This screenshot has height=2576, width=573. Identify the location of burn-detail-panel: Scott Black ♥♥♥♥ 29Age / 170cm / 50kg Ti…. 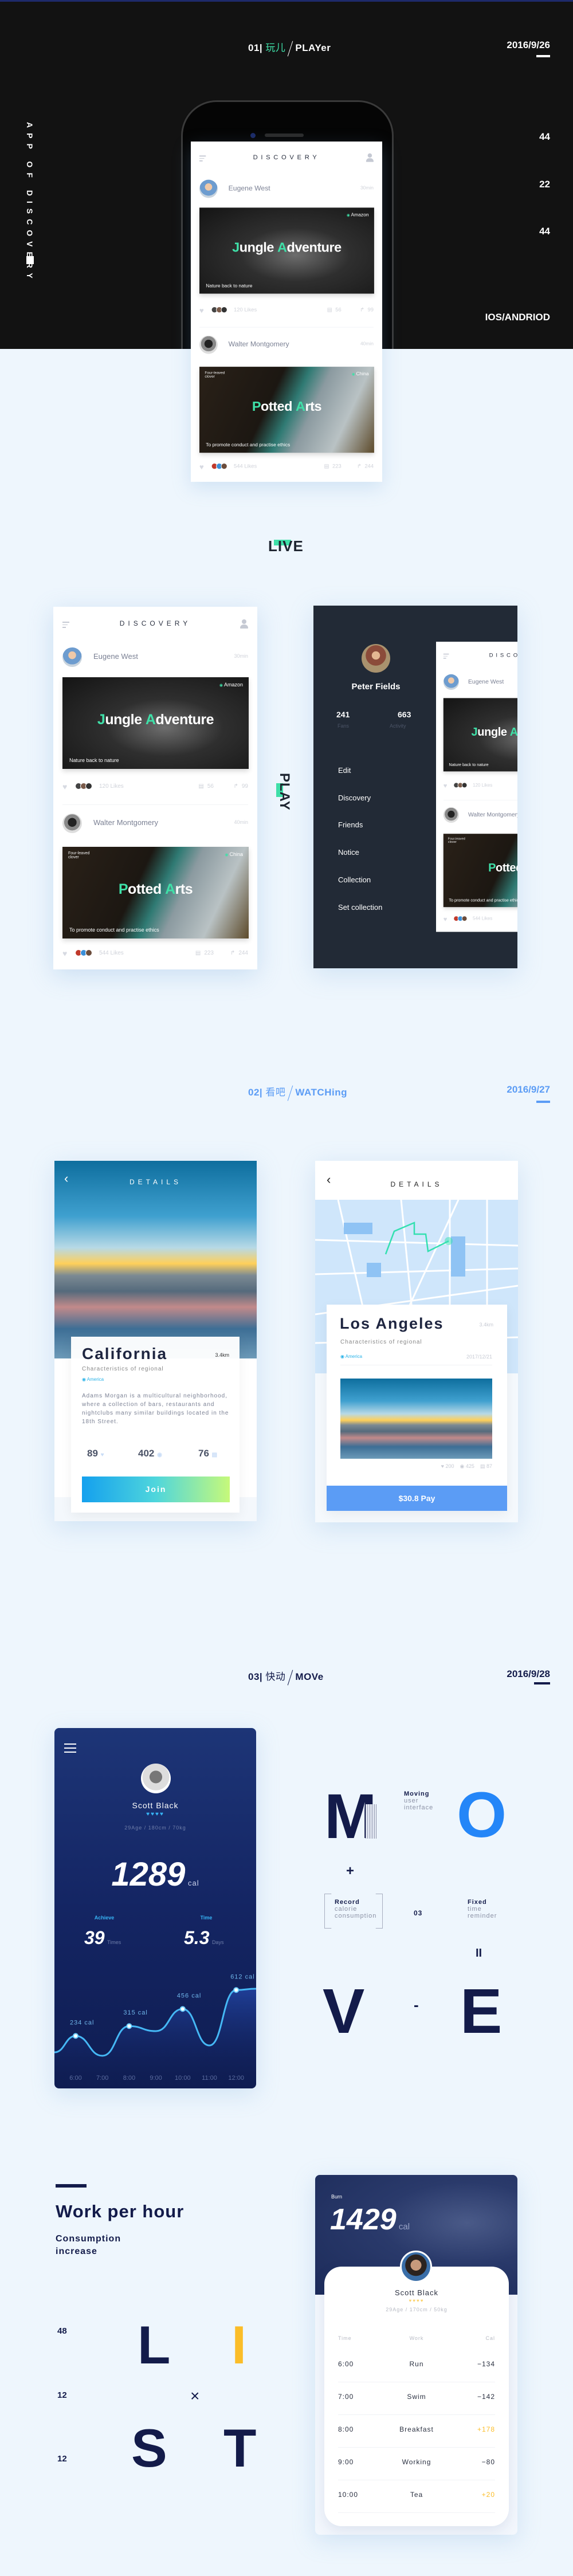
(416, 2389).